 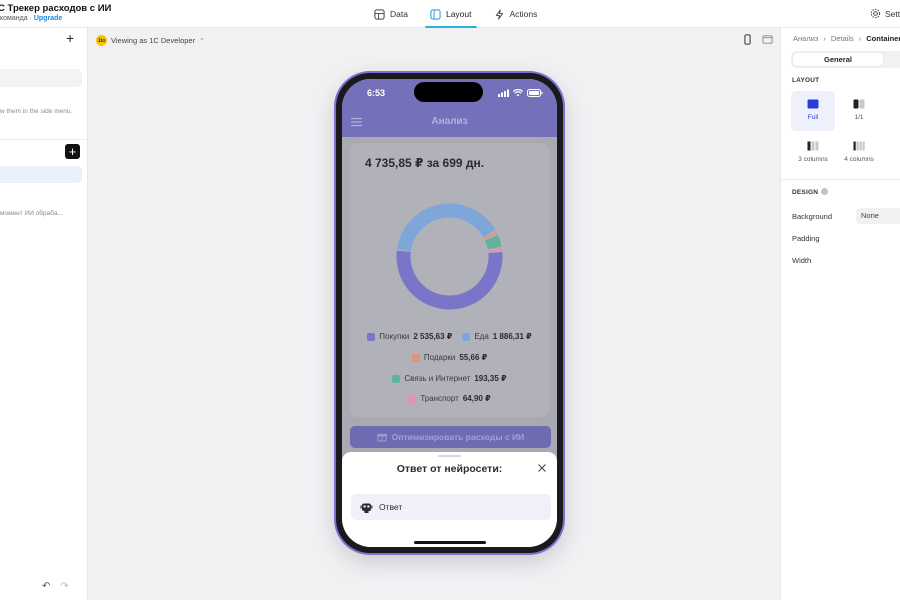 I want to click on optimize-button-label: Оптимизировать расходы с ИИ, so click(x=458, y=437).